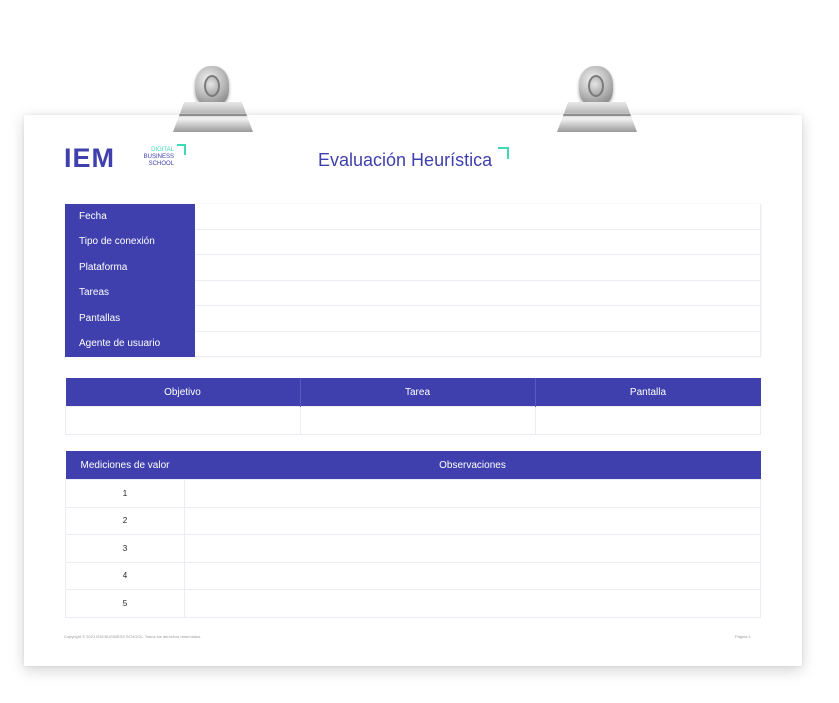  Describe the element at coordinates (417, 420) in the screenshot. I see `task-cell` at that location.